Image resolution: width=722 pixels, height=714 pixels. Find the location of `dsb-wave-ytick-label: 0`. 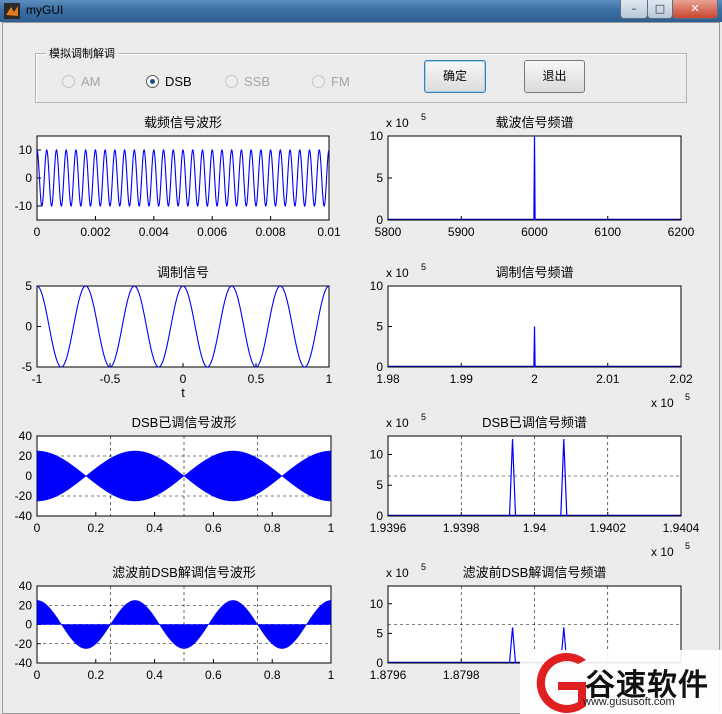

dsb-wave-ytick-label: 0 is located at coordinates (28, 476).